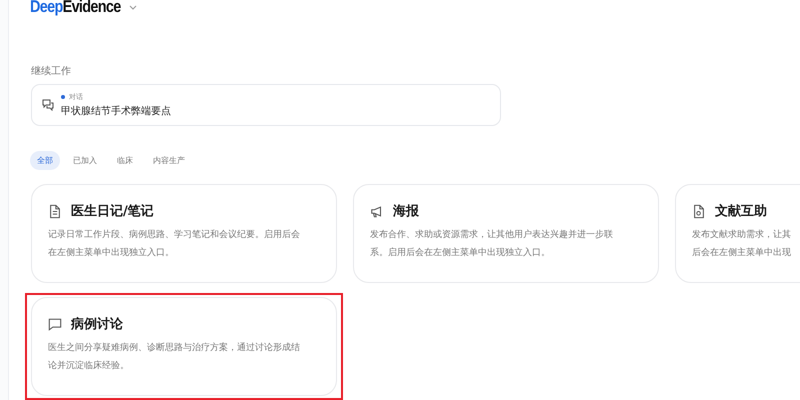 This screenshot has width=800, height=400. I want to click on card-title: 海报, so click(406, 211).